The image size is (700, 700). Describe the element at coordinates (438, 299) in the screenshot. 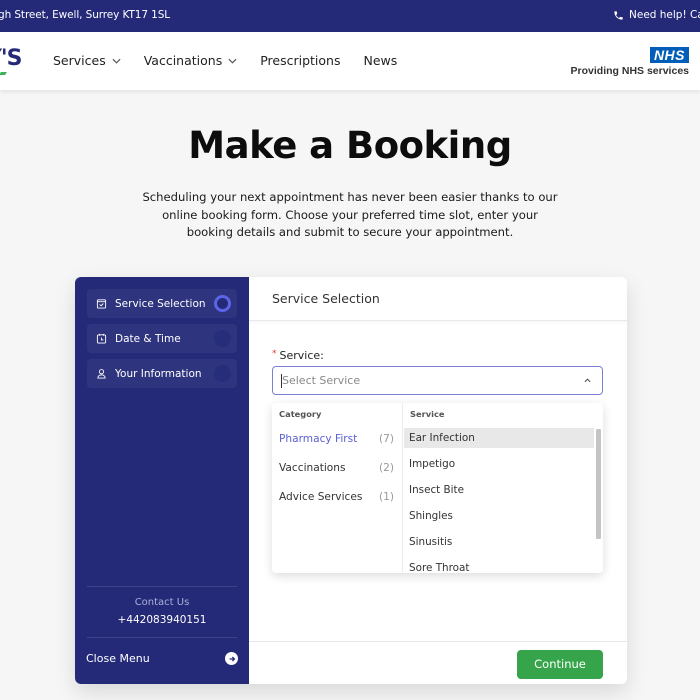

I see `panel-header: Service Selection` at that location.